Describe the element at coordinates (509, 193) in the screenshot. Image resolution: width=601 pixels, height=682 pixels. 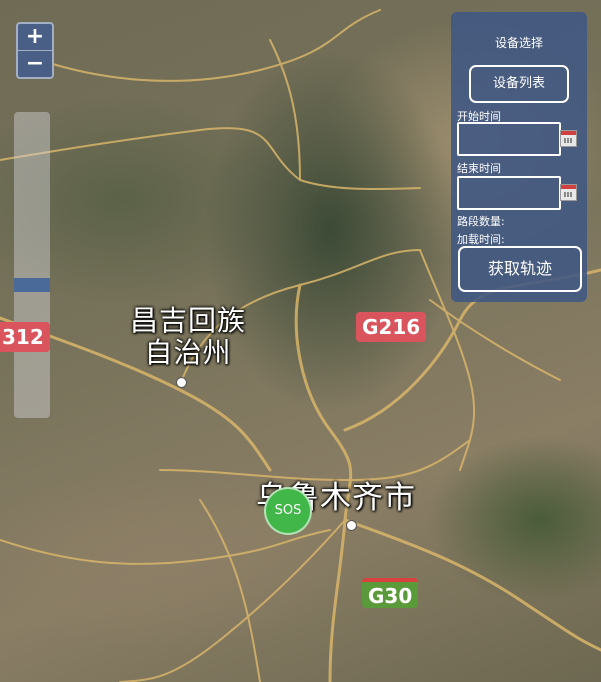
I see `end-time-input` at that location.